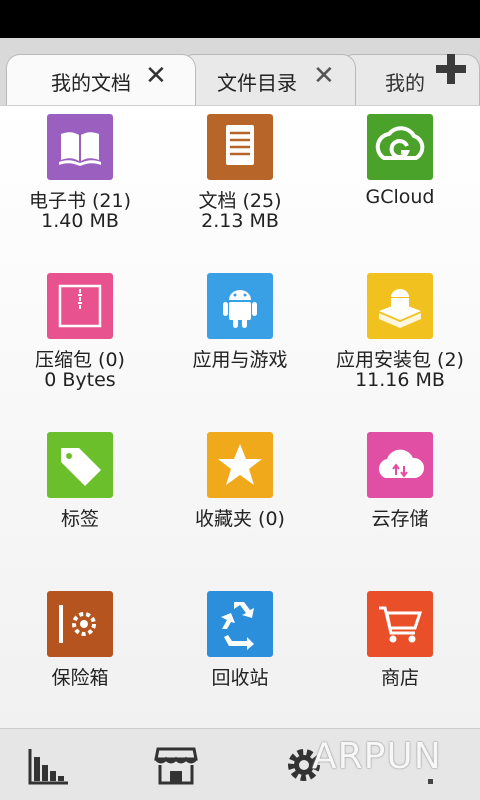 This screenshot has height=800, width=480. What do you see at coordinates (400, 147) in the screenshot?
I see `gcloud-icon` at bounding box center [400, 147].